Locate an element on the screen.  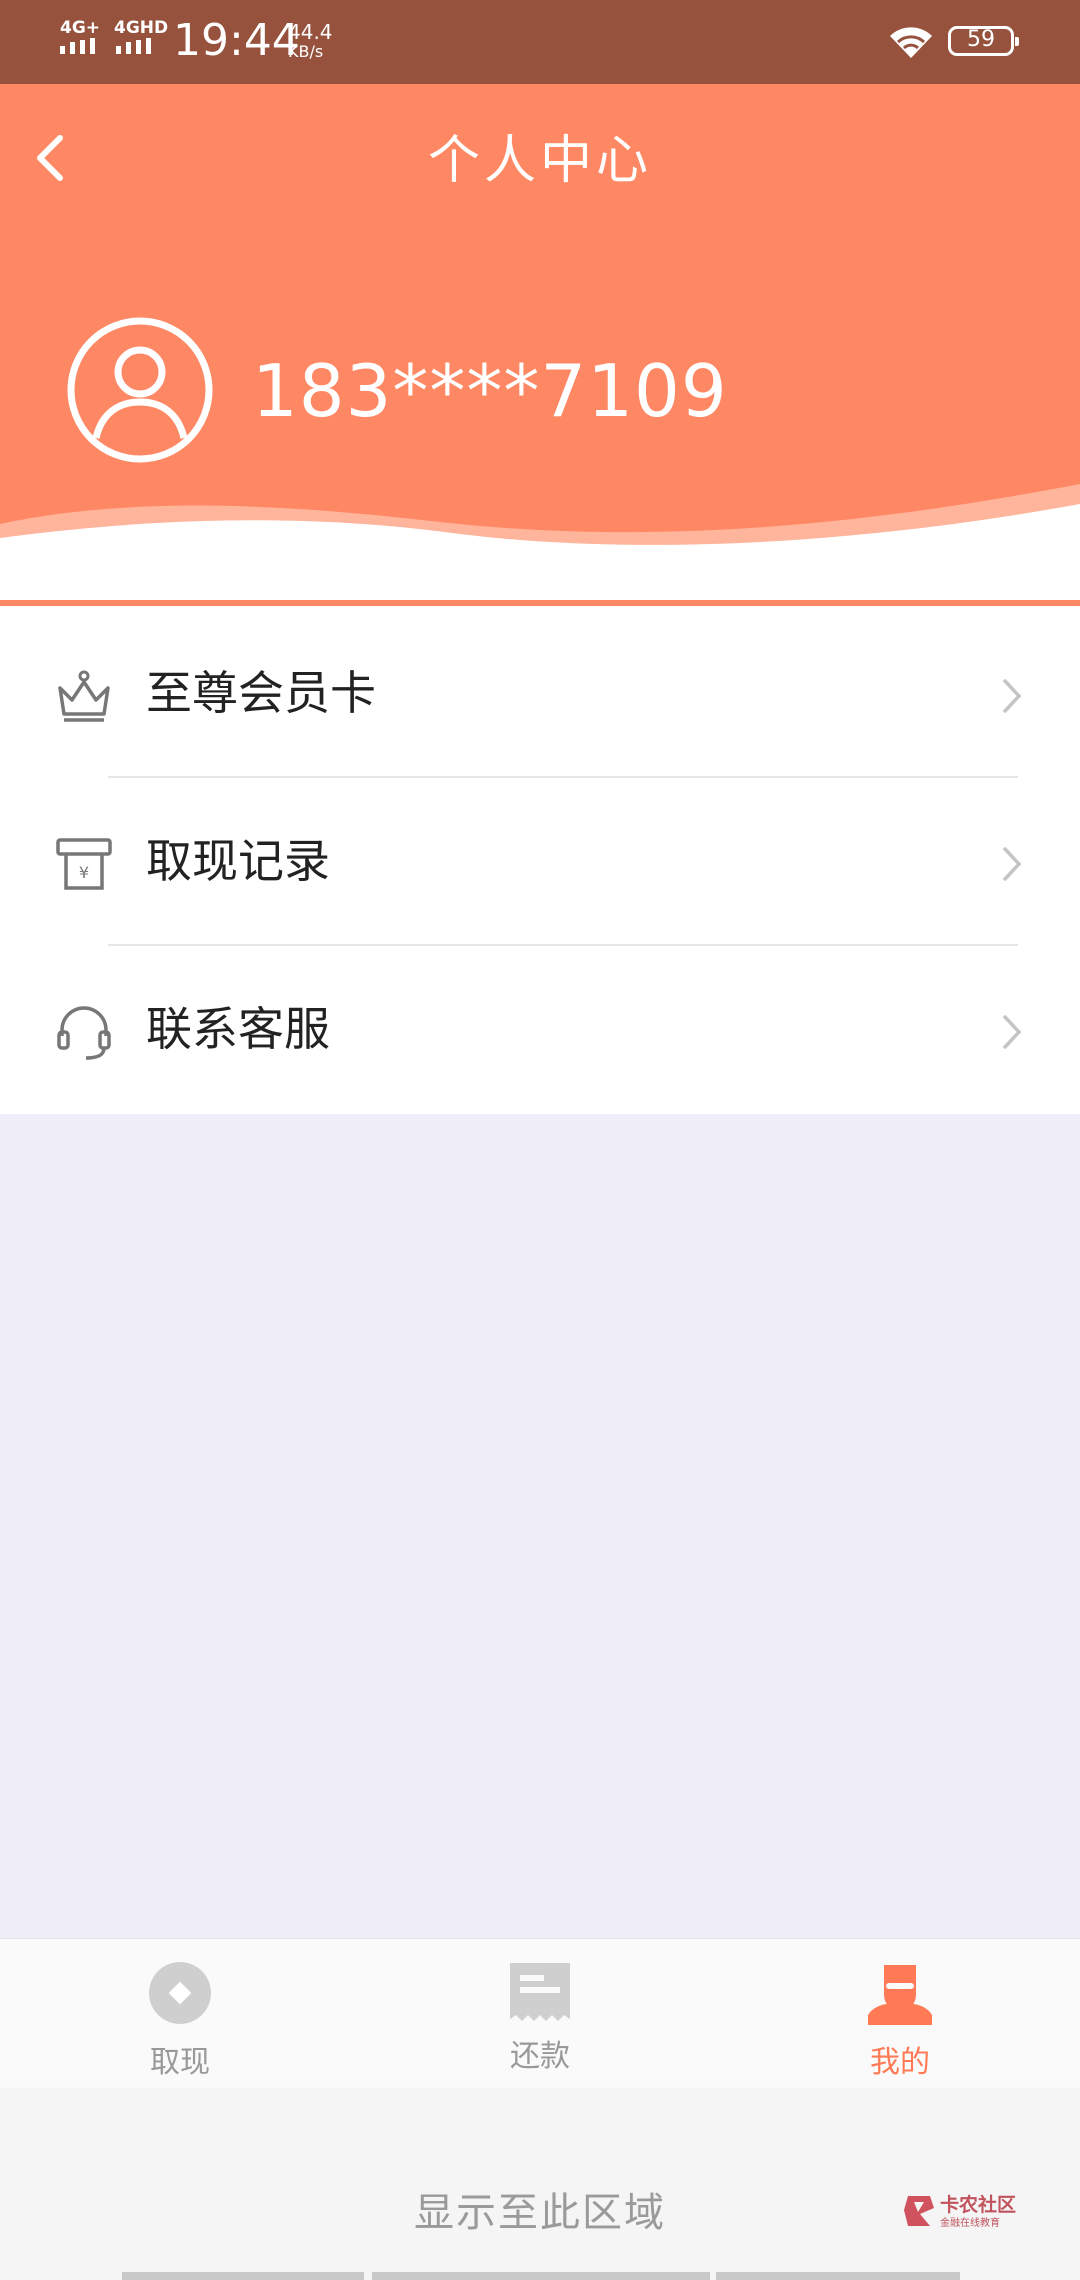
battery-level: 59 is located at coordinates (981, 39).